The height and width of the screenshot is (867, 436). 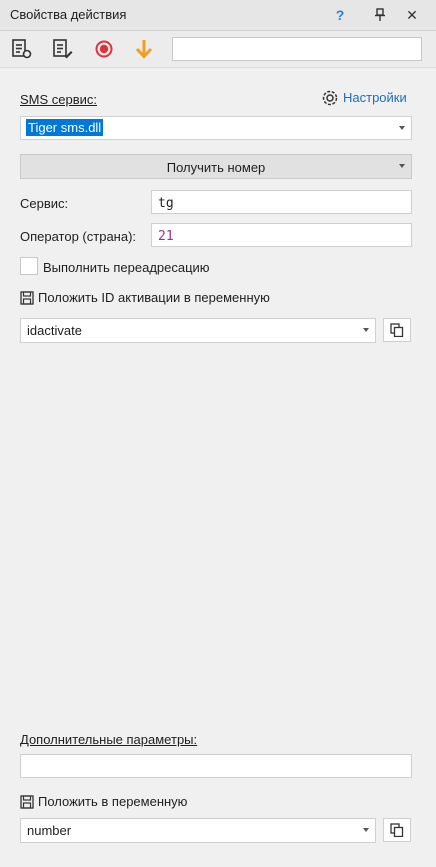 I want to click on pin-button, so click(x=380, y=15).